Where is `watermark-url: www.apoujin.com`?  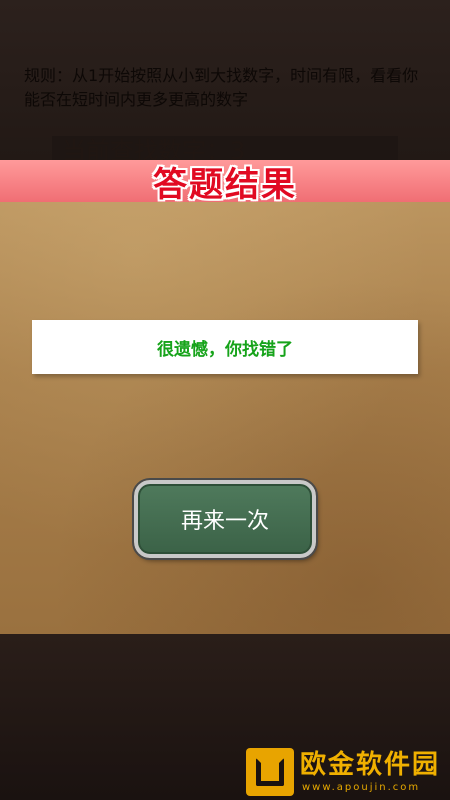
watermark-url: www.apoujin.com is located at coordinates (361, 787).